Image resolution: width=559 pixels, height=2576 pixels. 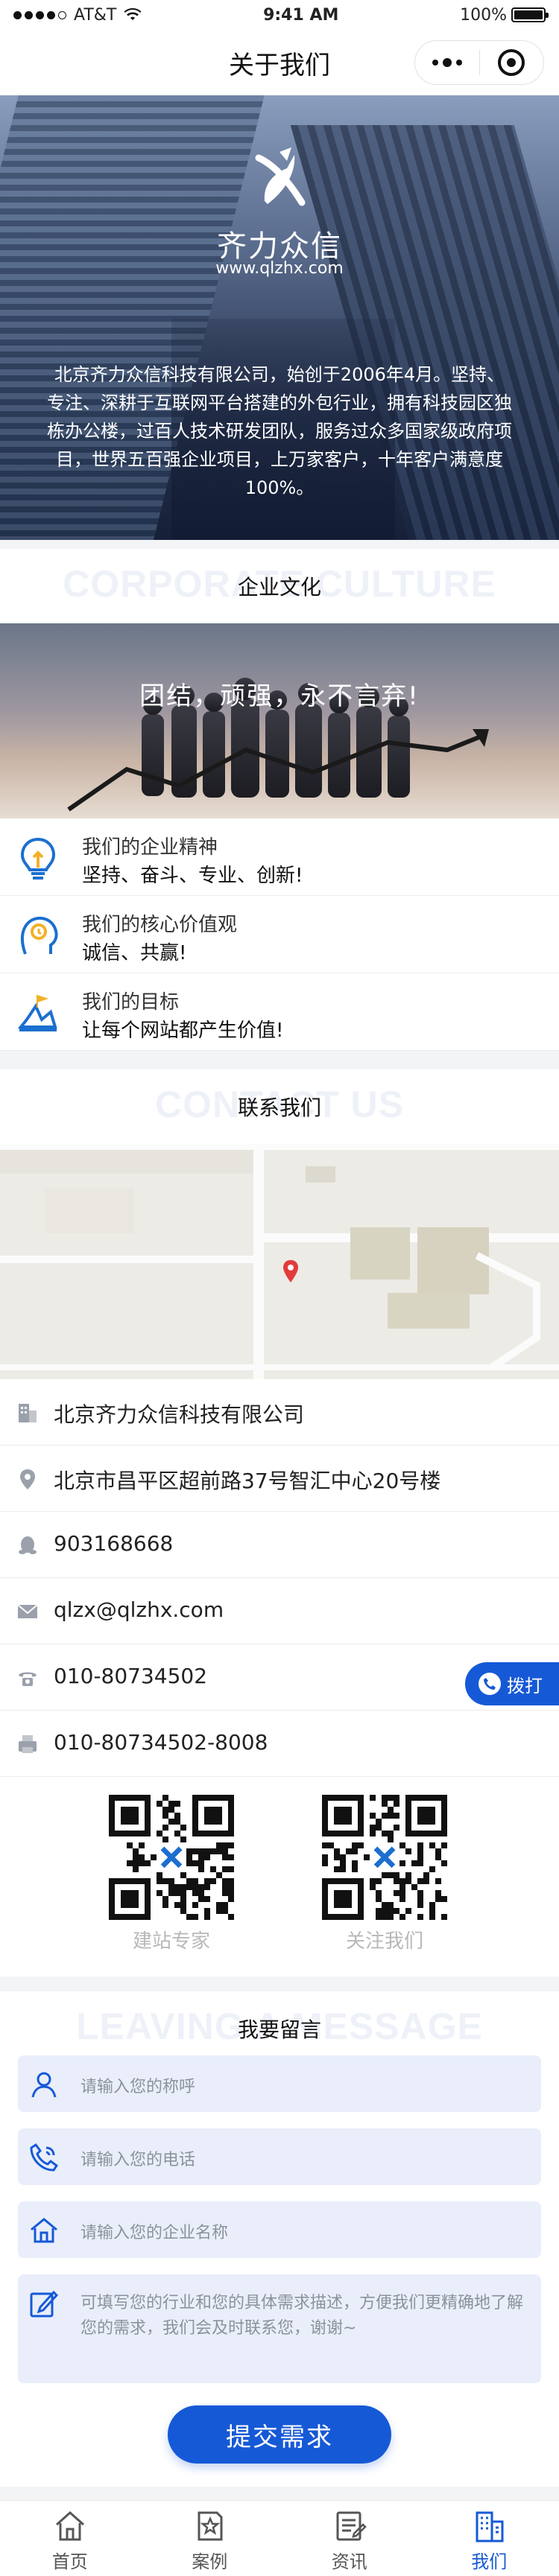 What do you see at coordinates (210, 2561) in the screenshot?
I see `tab-label: 案例` at bounding box center [210, 2561].